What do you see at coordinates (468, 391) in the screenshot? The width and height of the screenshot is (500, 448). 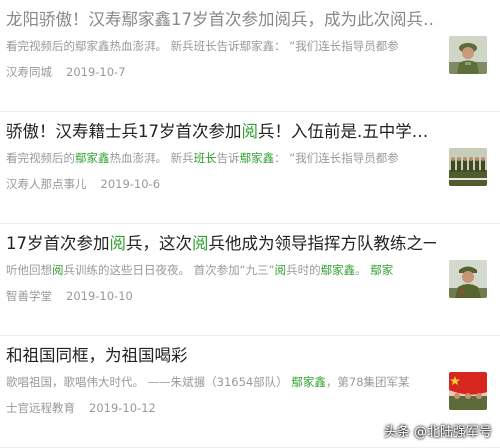 I see `flag-ceremony-photo-icon` at bounding box center [468, 391].